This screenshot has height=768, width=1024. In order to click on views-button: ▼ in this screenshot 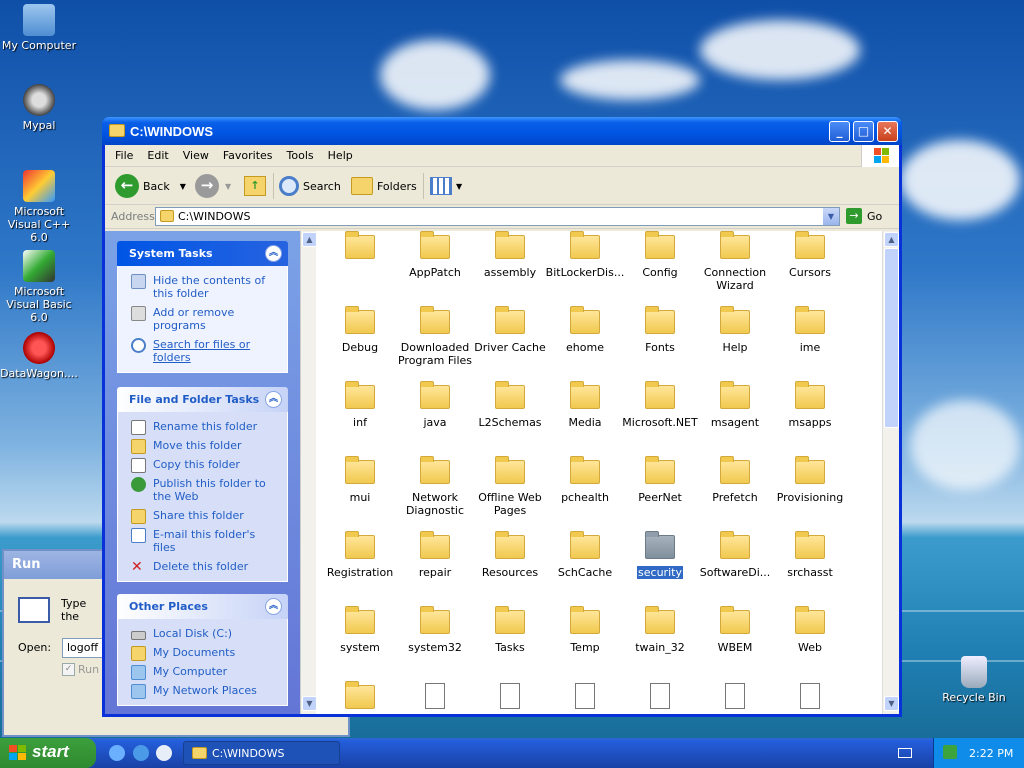, I will do `click(446, 186)`.